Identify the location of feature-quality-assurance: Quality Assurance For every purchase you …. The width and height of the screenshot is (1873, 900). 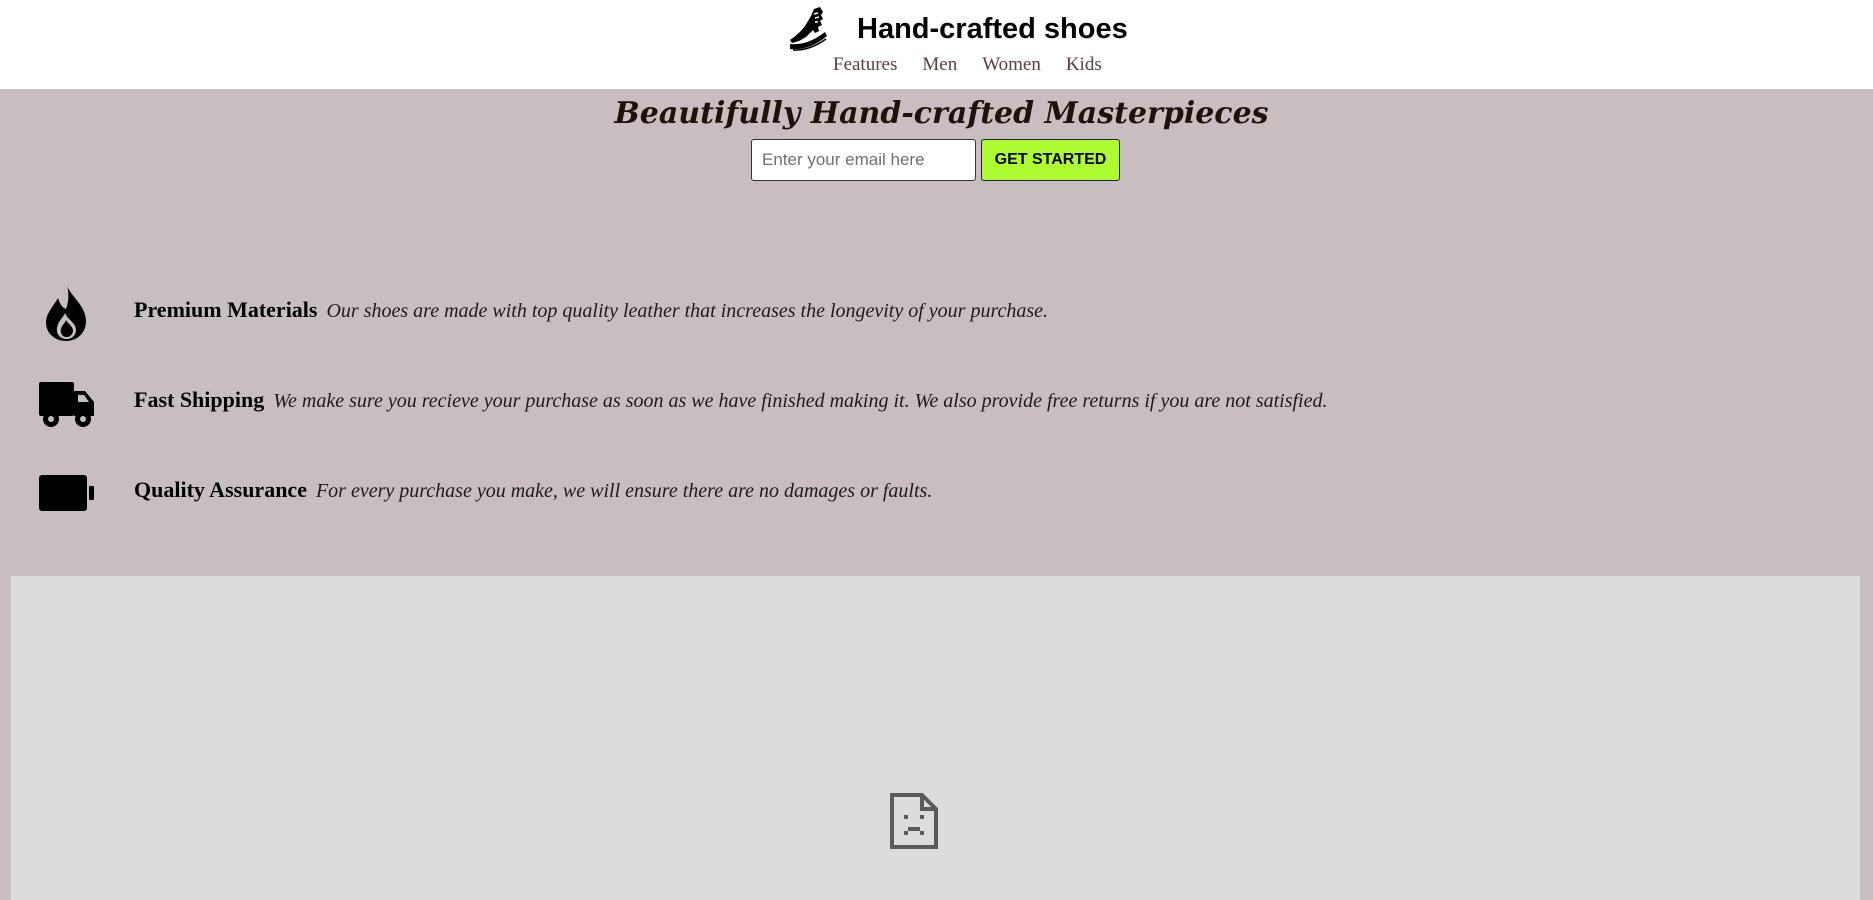
(936, 493).